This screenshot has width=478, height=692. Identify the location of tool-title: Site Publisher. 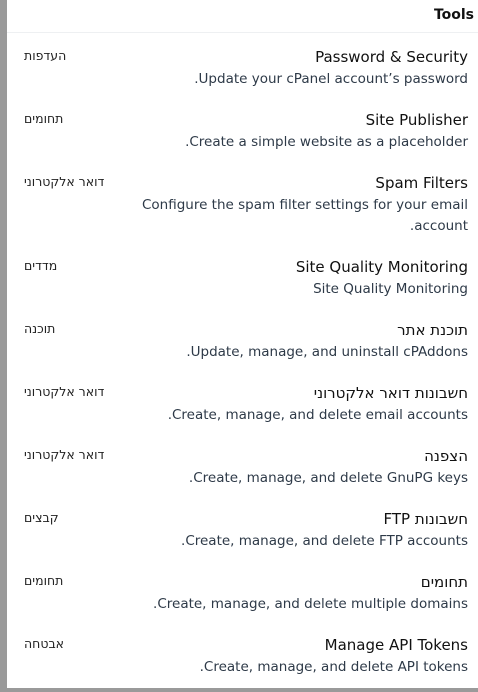
(416, 120).